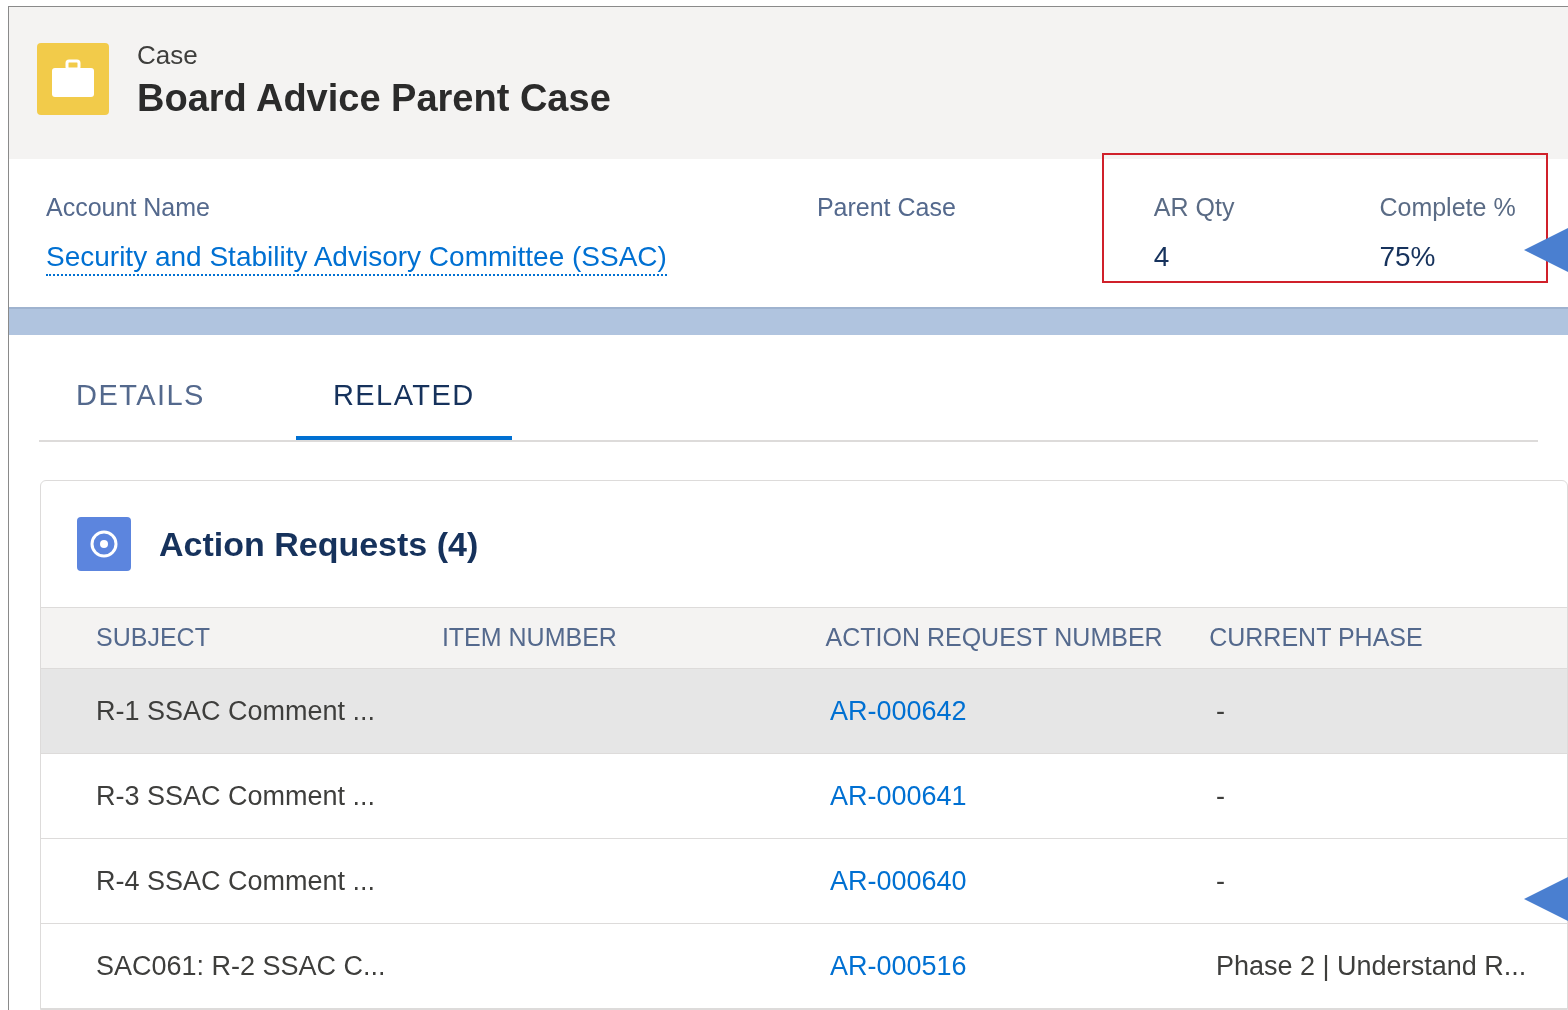 The image size is (1568, 1010). What do you see at coordinates (1023, 711) in the screenshot?
I see `record-link: AR-000642` at bounding box center [1023, 711].